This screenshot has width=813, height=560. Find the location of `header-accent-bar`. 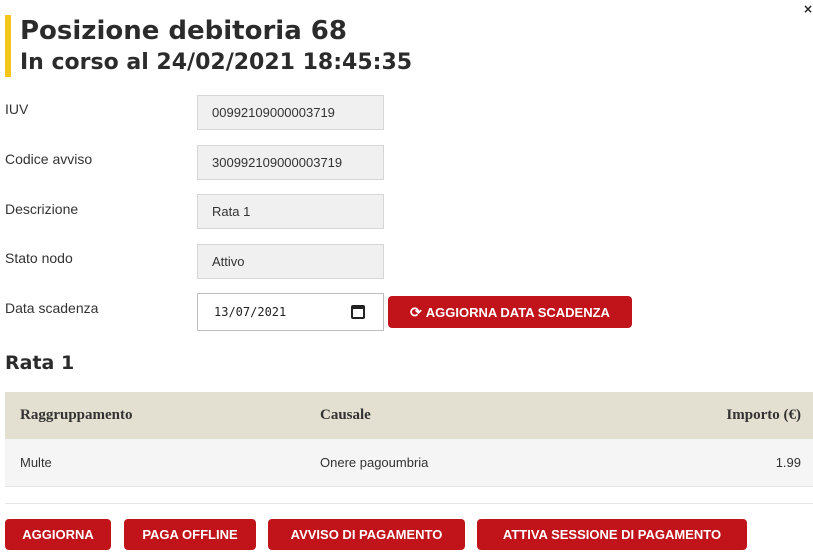

header-accent-bar is located at coordinates (8, 46).